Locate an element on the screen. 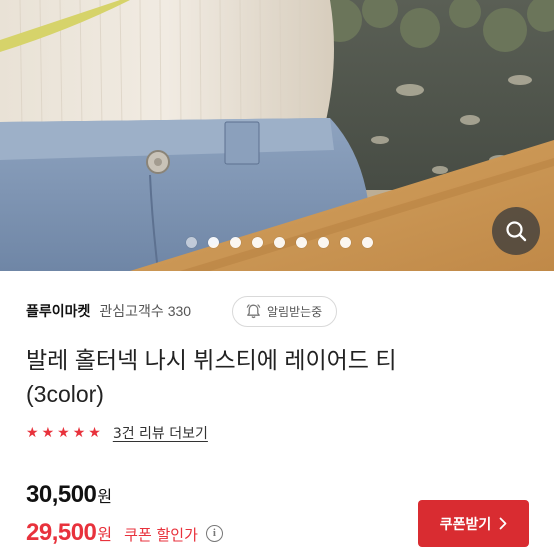 The height and width of the screenshot is (554, 554). alarm-toggle-button: 알림받는중 is located at coordinates (285, 311).